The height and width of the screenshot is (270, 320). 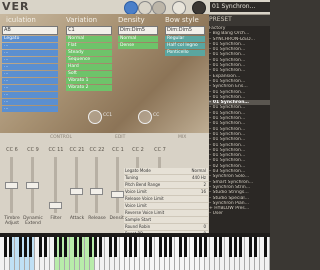 I want to click on articulation-item: Regular, so click(x=185, y=39).